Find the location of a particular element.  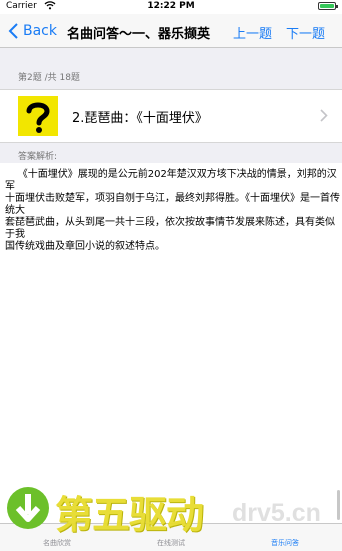

answer-label: 答案解析: is located at coordinates (38, 157).